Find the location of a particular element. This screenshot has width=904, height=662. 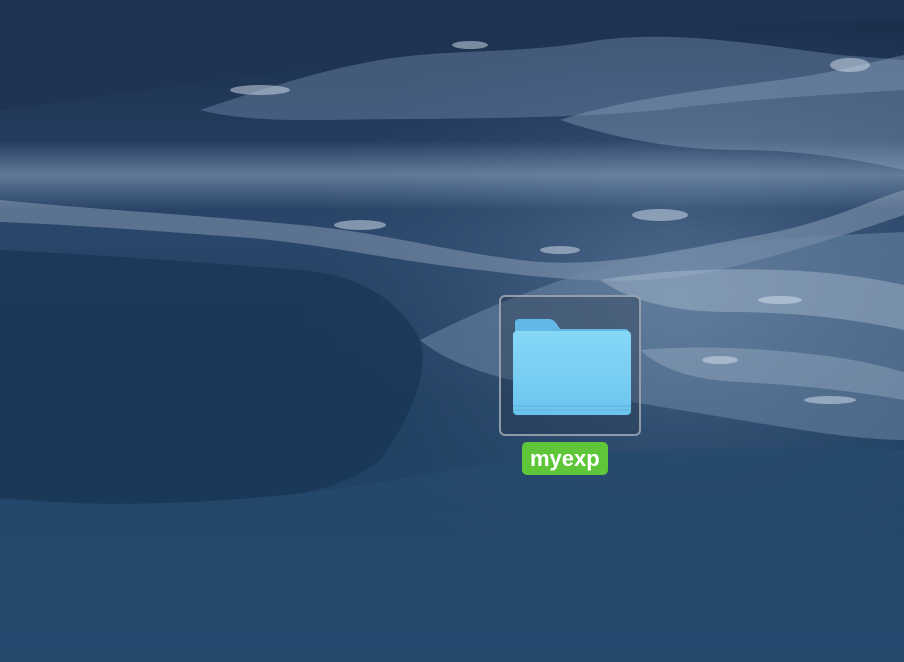

selection-frame is located at coordinates (570, 365).